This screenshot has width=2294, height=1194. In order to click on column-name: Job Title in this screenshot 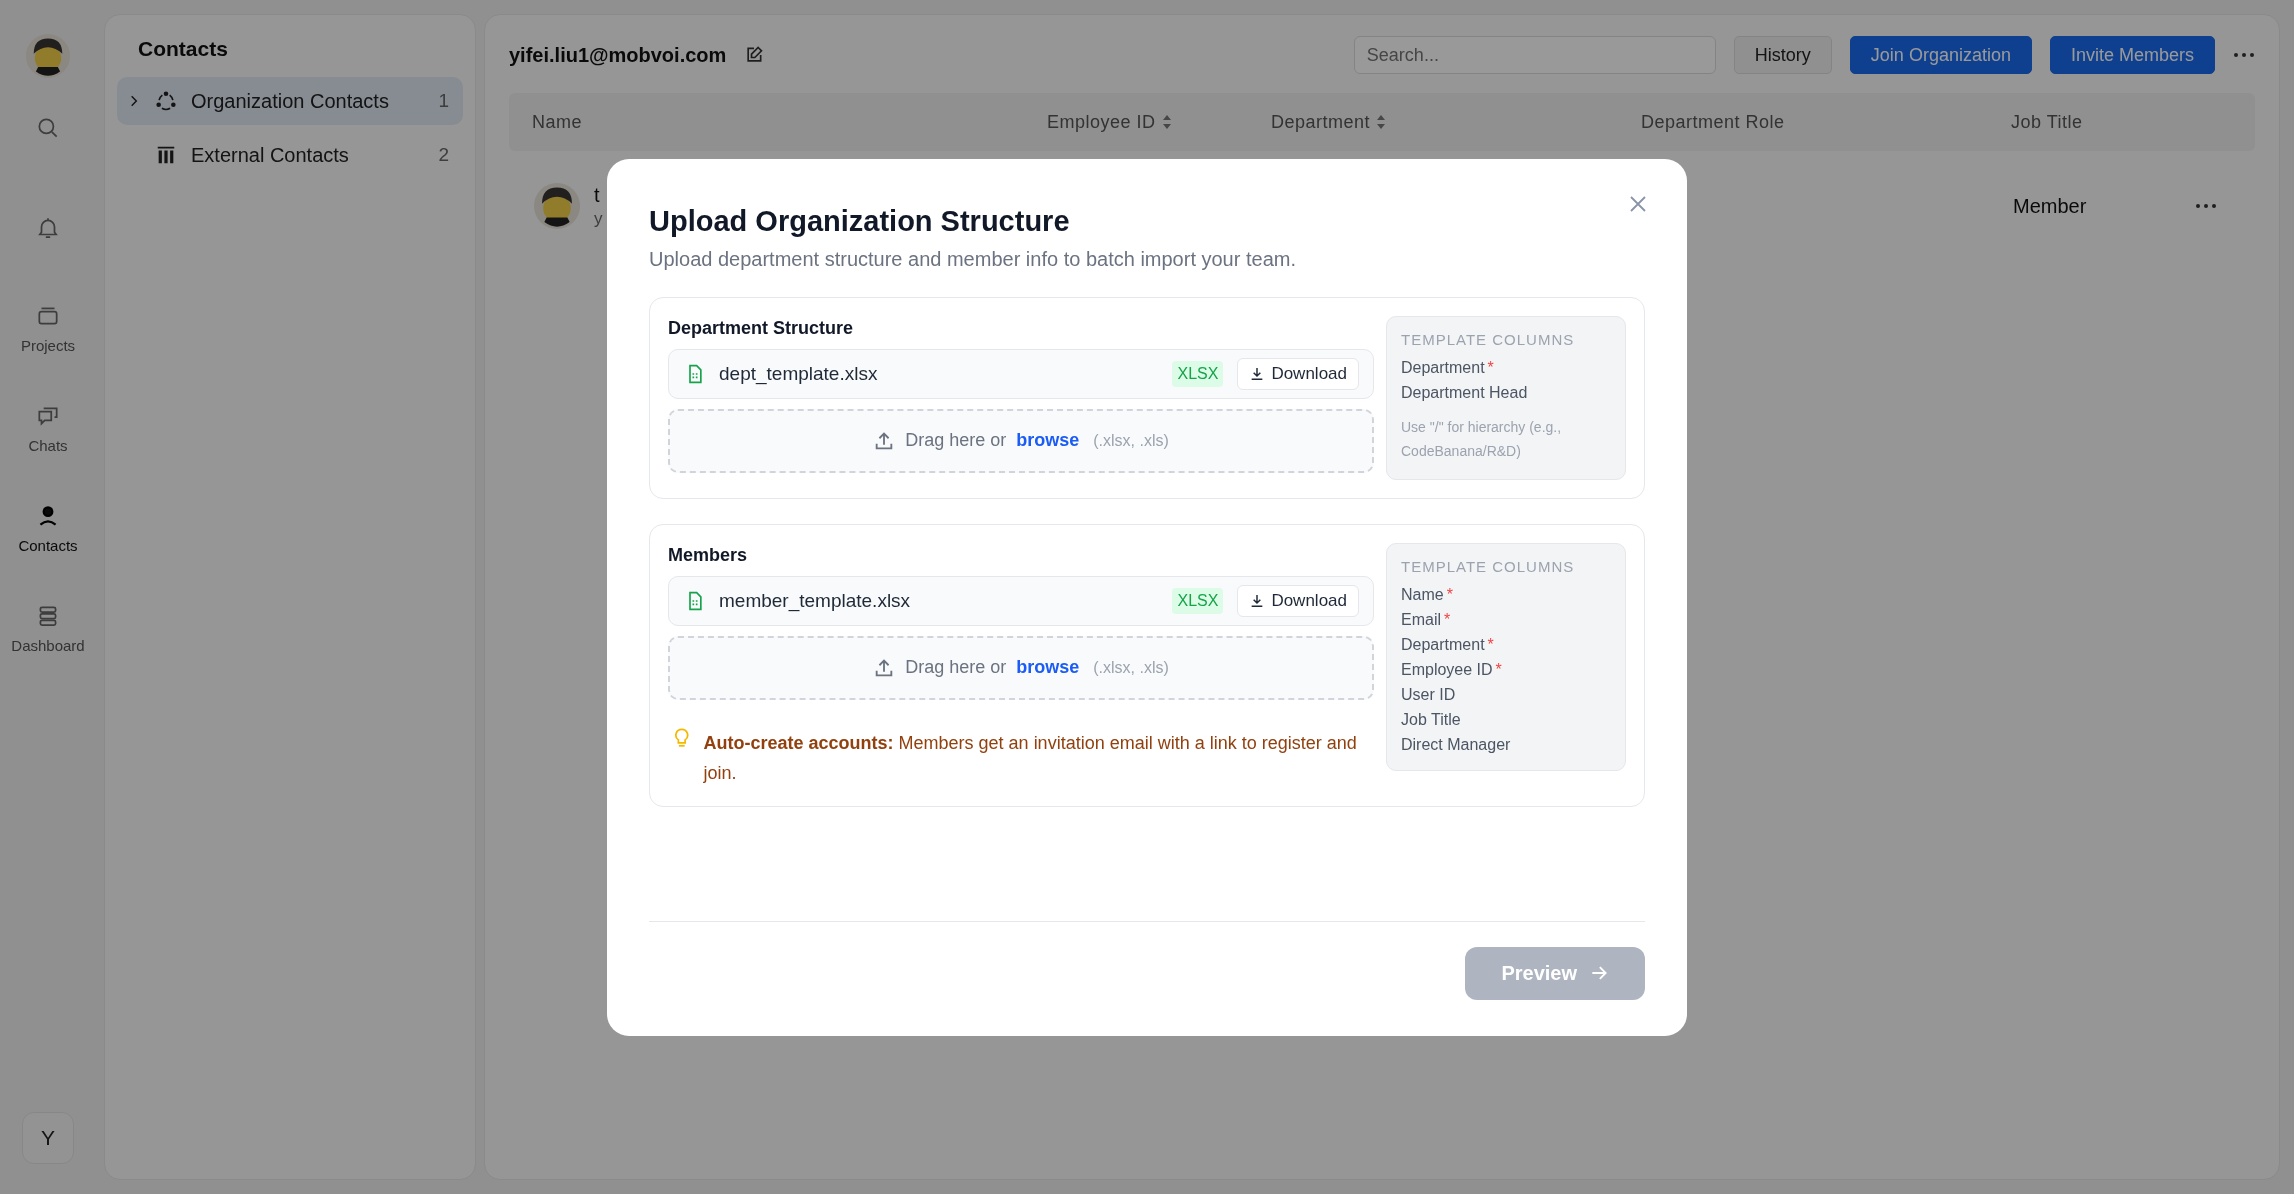, I will do `click(1431, 719)`.